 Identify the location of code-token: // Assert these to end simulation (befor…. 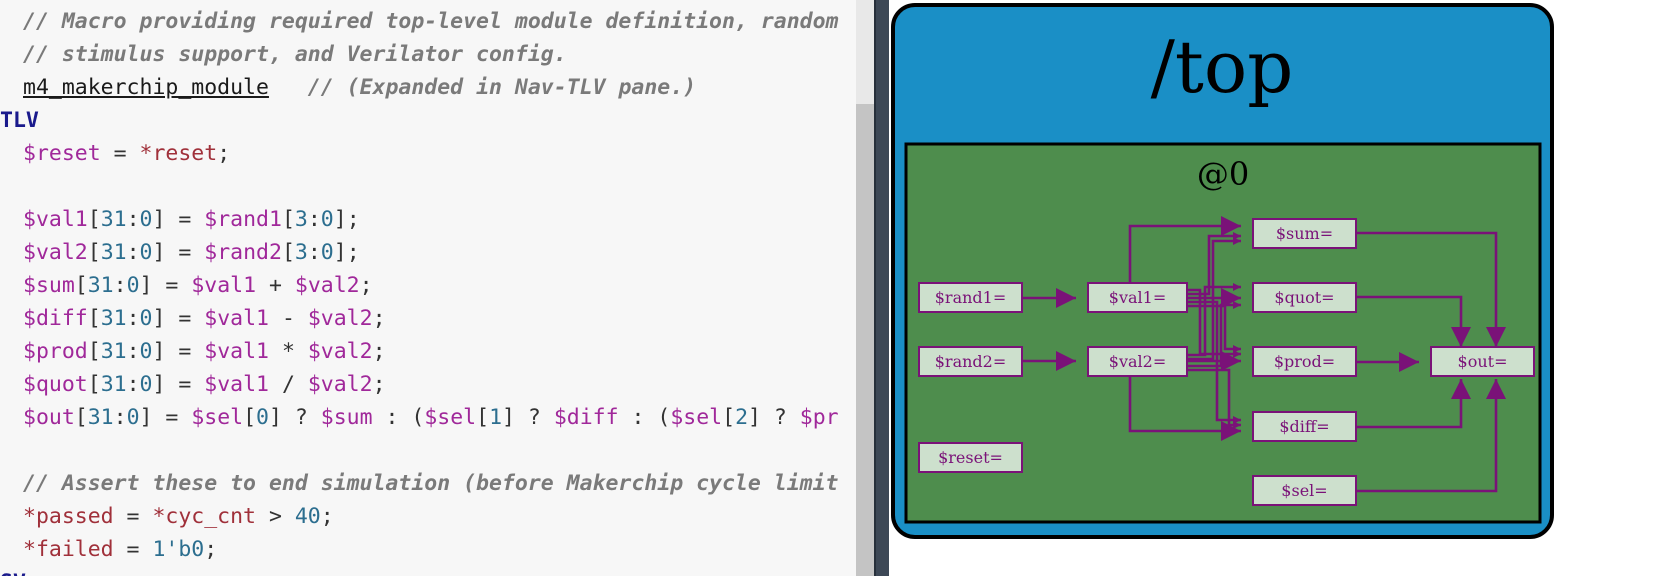
(431, 483).